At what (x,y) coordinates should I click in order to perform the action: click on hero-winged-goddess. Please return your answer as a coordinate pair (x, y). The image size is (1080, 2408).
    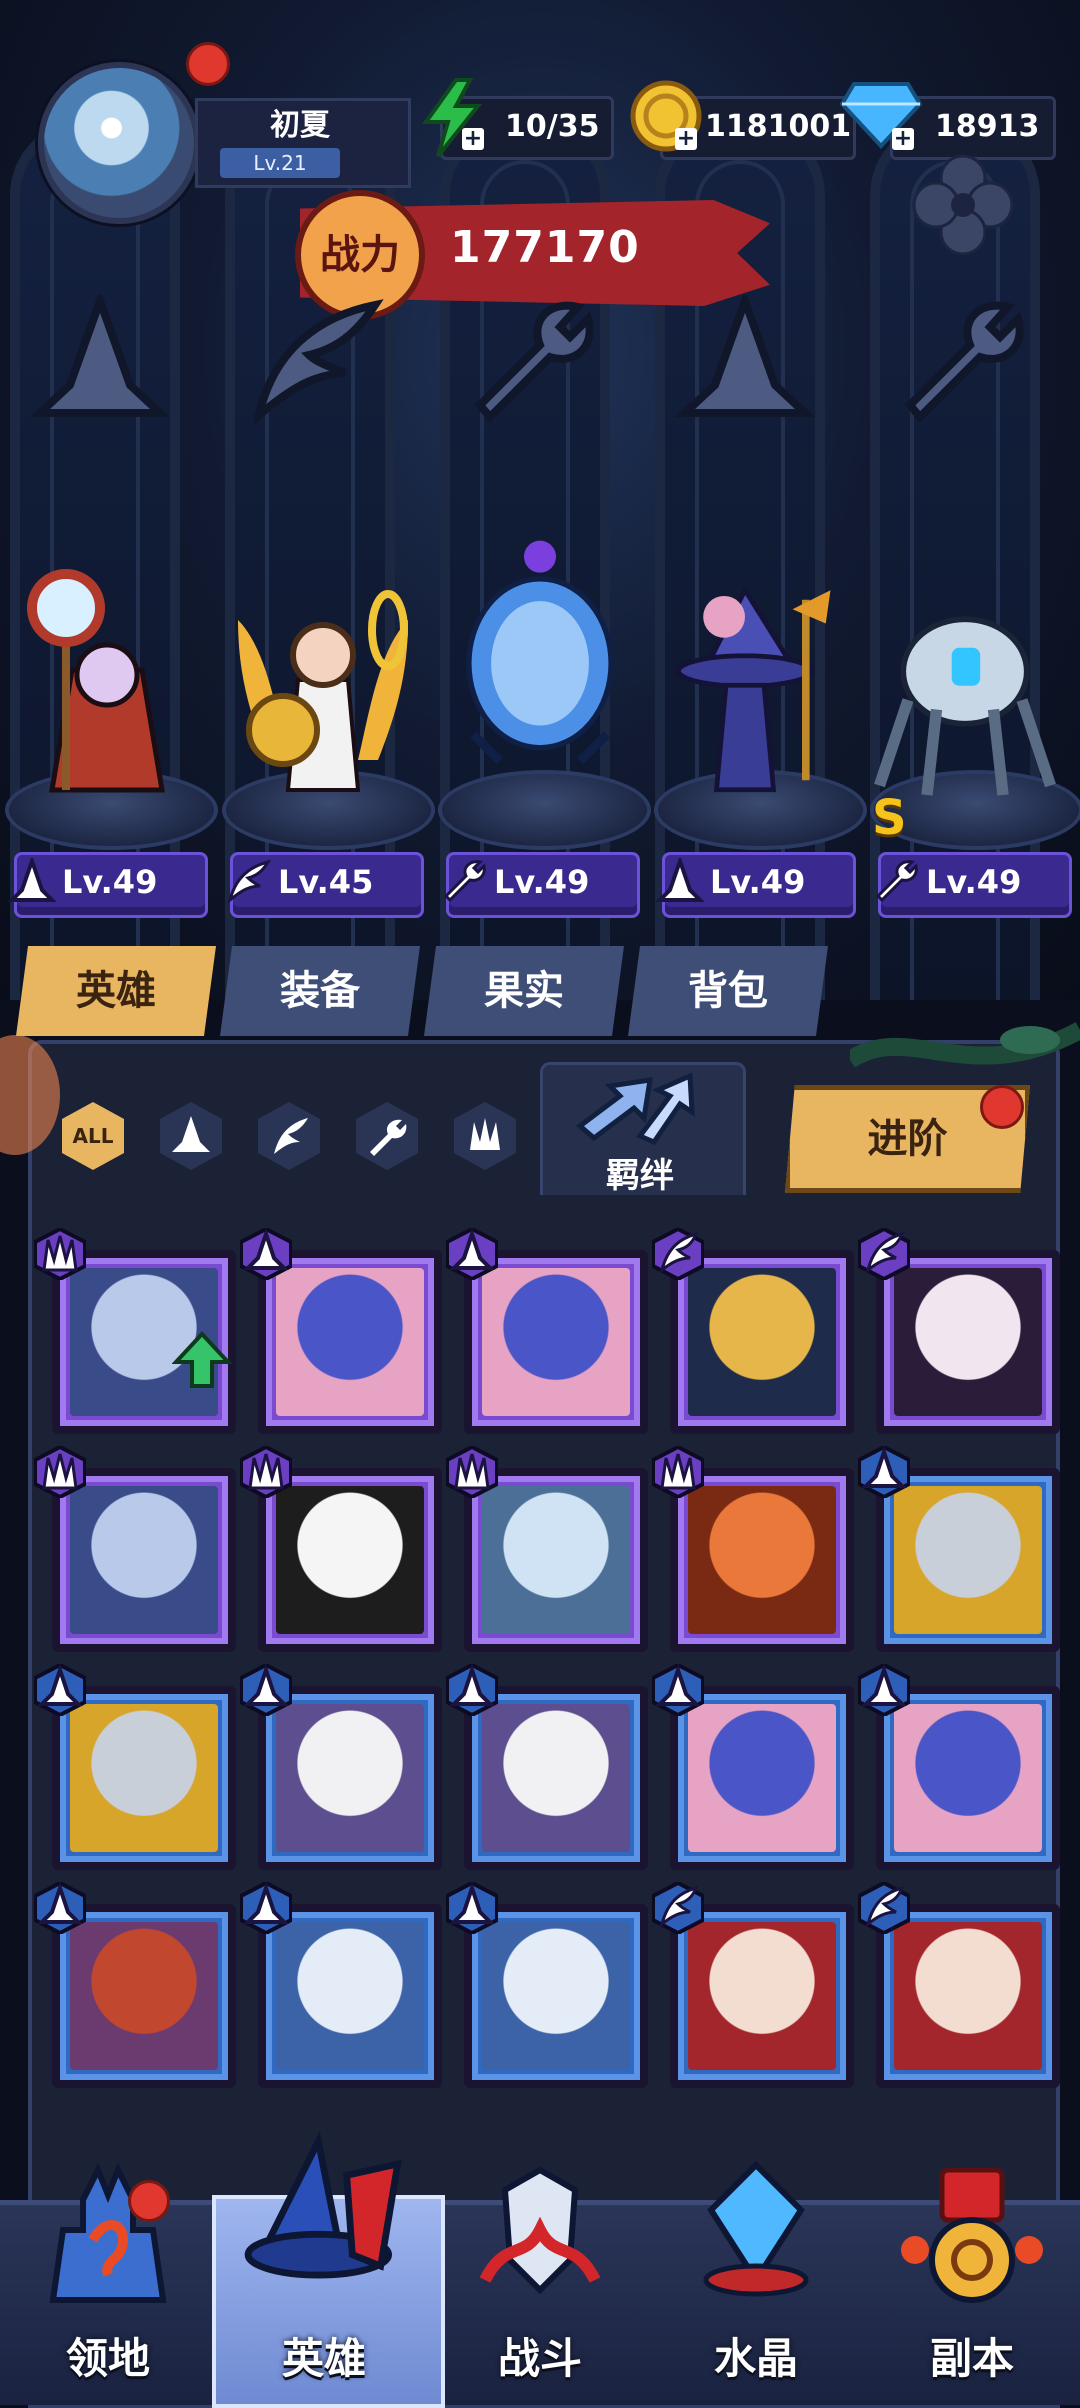
    Looking at the image, I should click on (323, 680).